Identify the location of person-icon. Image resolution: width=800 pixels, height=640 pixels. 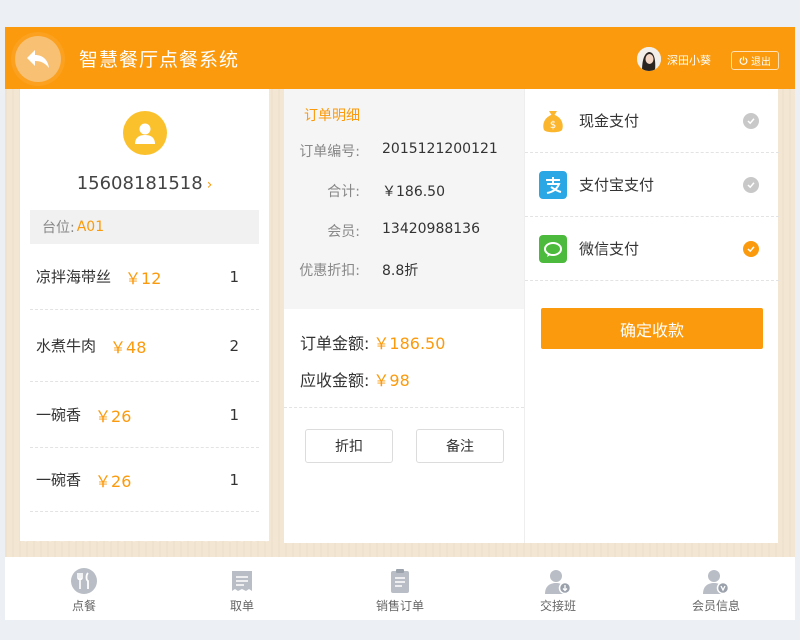
(145, 133).